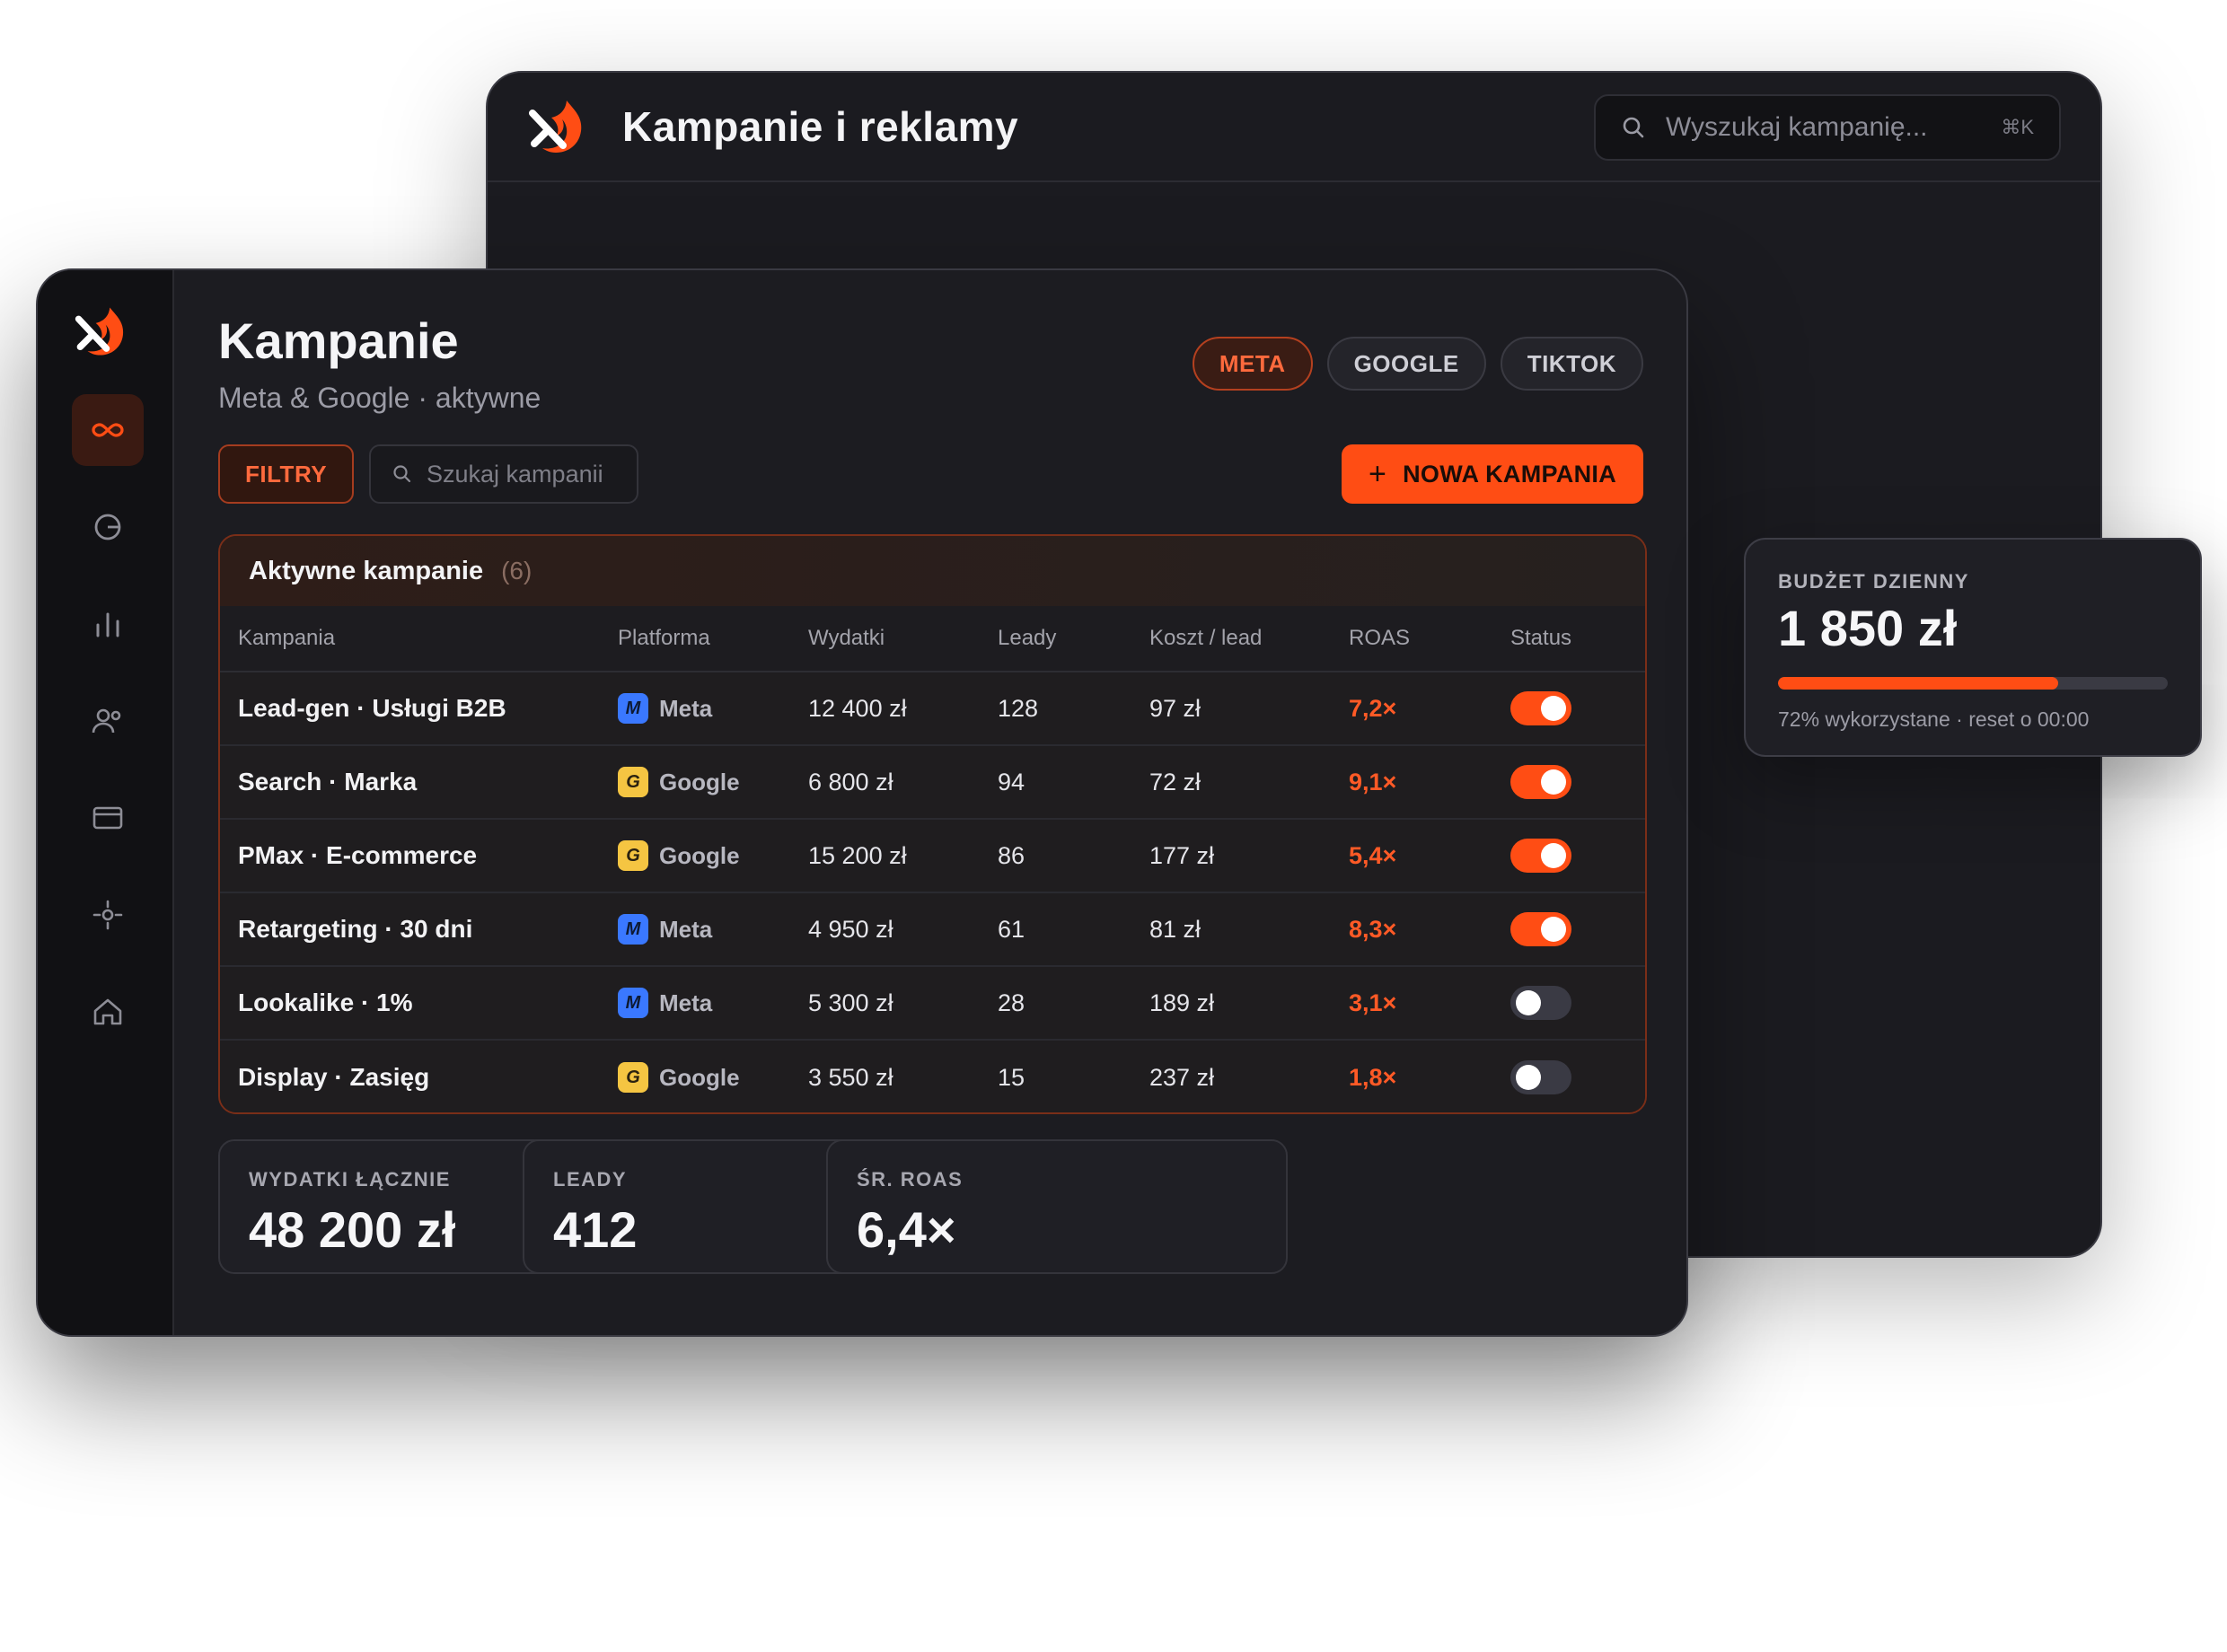  What do you see at coordinates (515, 474) in the screenshot?
I see `campaign-search-placeholder: Szukaj kampanii` at bounding box center [515, 474].